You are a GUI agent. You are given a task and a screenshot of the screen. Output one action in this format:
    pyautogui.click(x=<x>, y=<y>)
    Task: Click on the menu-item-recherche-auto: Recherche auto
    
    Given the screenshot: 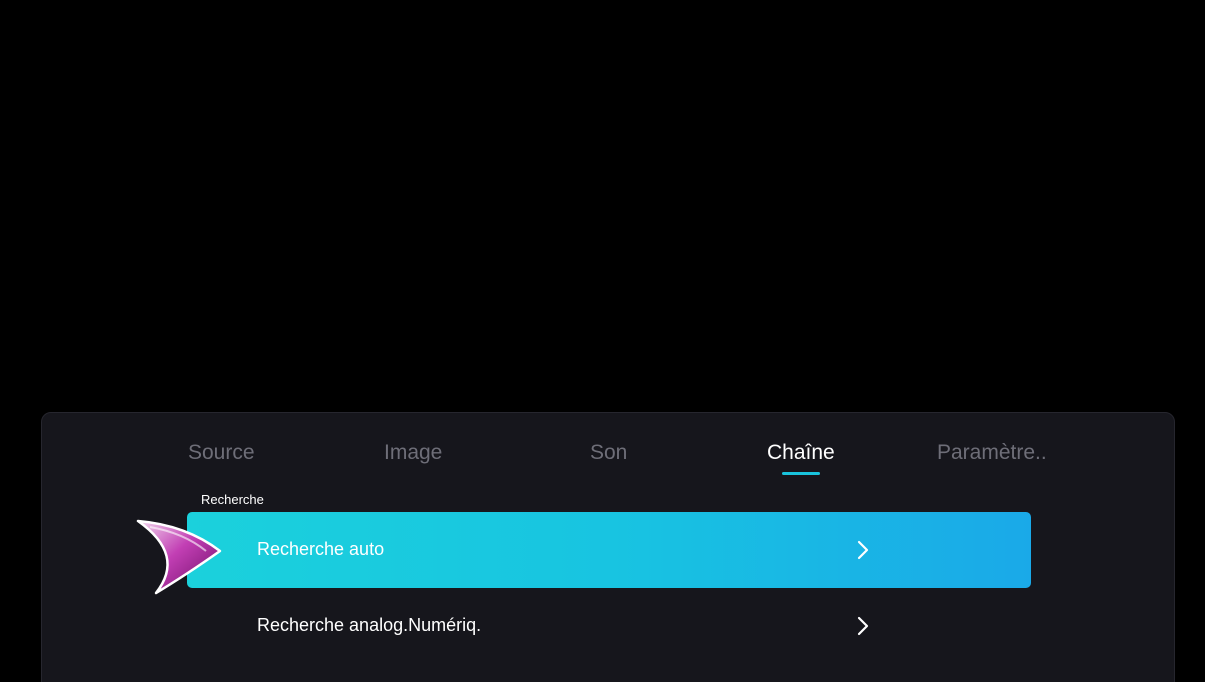 What is the action you would take?
    pyautogui.click(x=609, y=550)
    